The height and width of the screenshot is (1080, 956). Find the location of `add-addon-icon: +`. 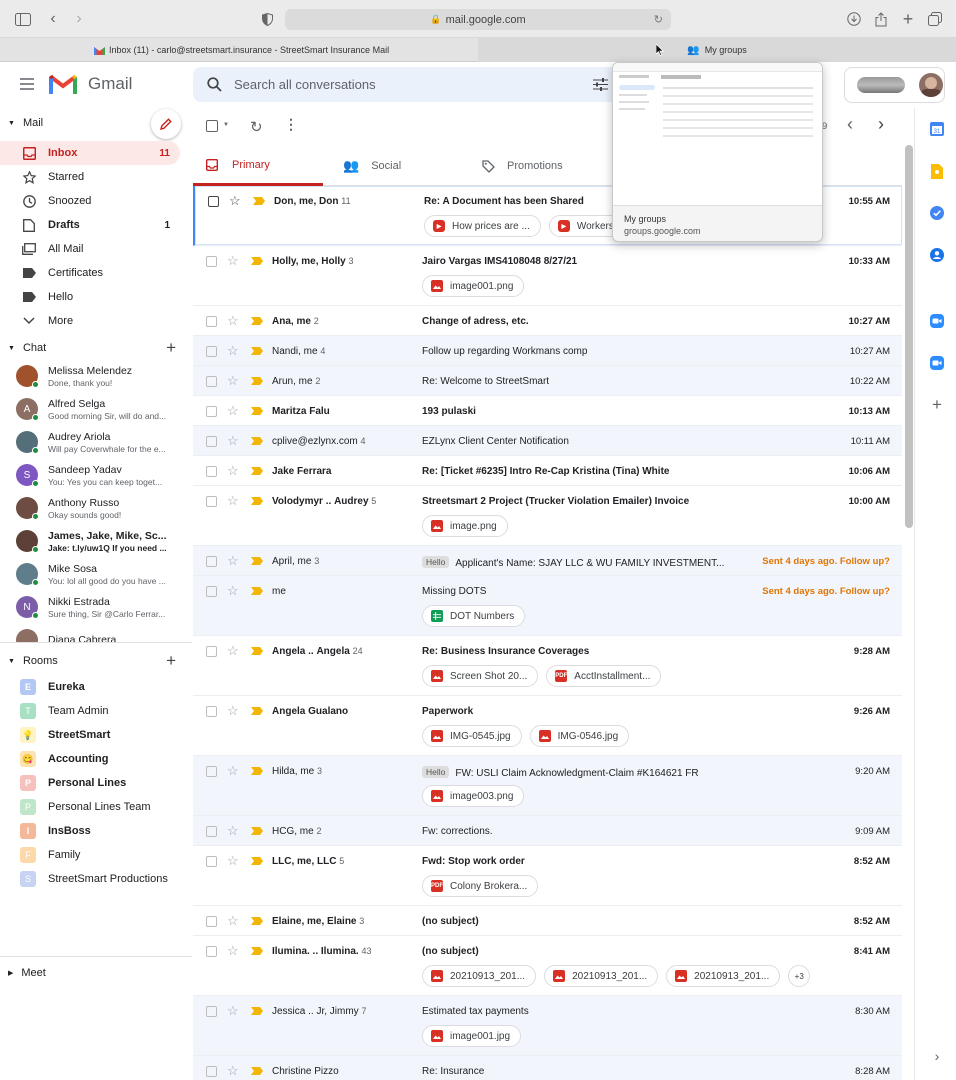

add-addon-icon: + is located at coordinates (937, 404).